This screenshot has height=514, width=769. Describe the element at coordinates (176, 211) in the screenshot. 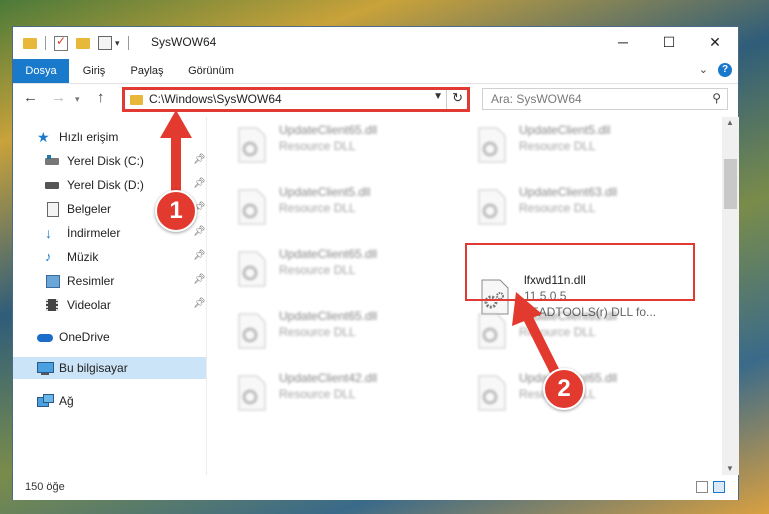

I see `step-1-badge: 1` at that location.